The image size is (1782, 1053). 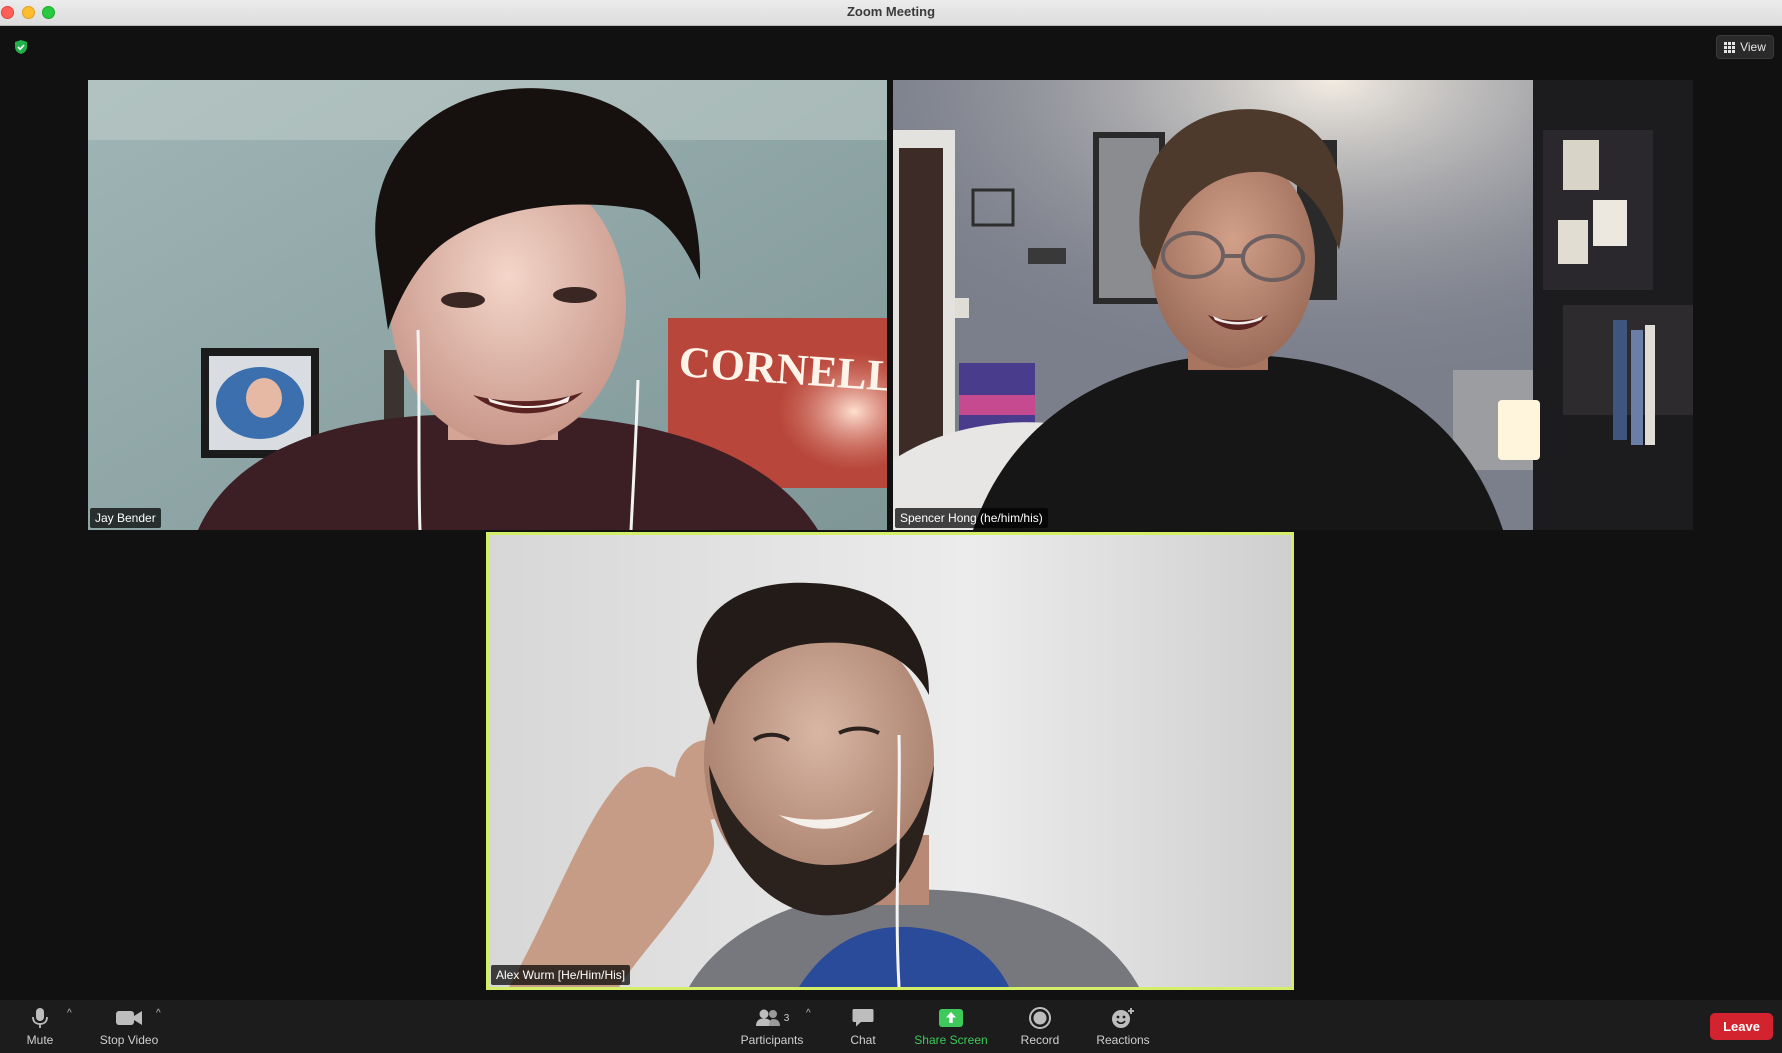 I want to click on video-options-chevron-up-icon: ^, so click(x=158, y=1013).